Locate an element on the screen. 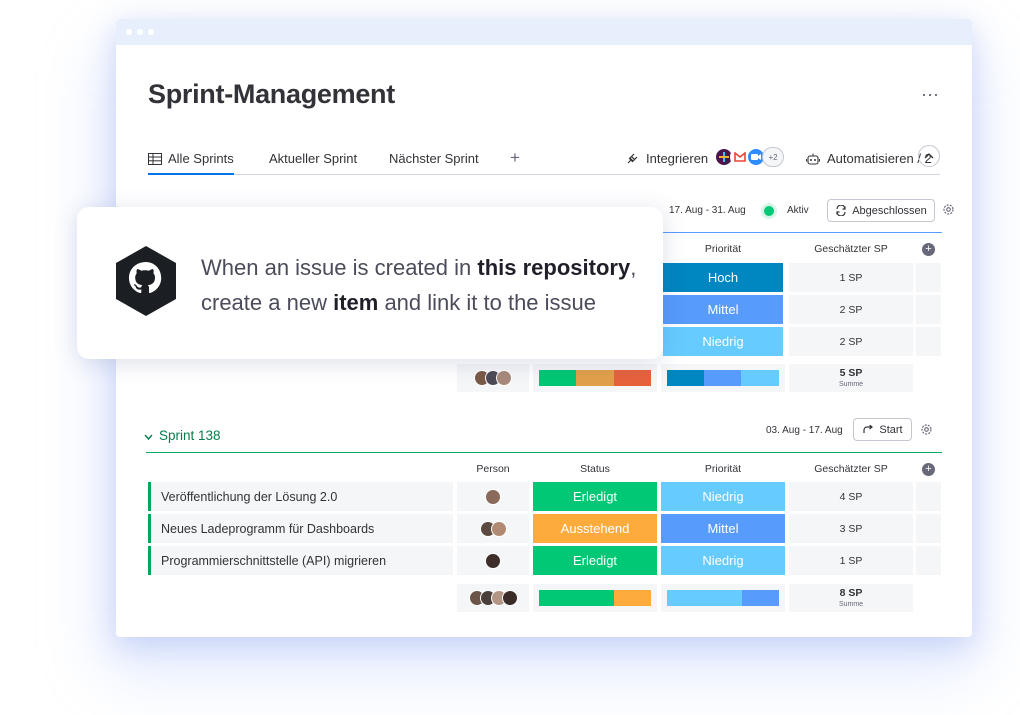 Image resolution: width=1020 pixels, height=715 pixels. recipe-text: When an issue is created in is located at coordinates (339, 267).